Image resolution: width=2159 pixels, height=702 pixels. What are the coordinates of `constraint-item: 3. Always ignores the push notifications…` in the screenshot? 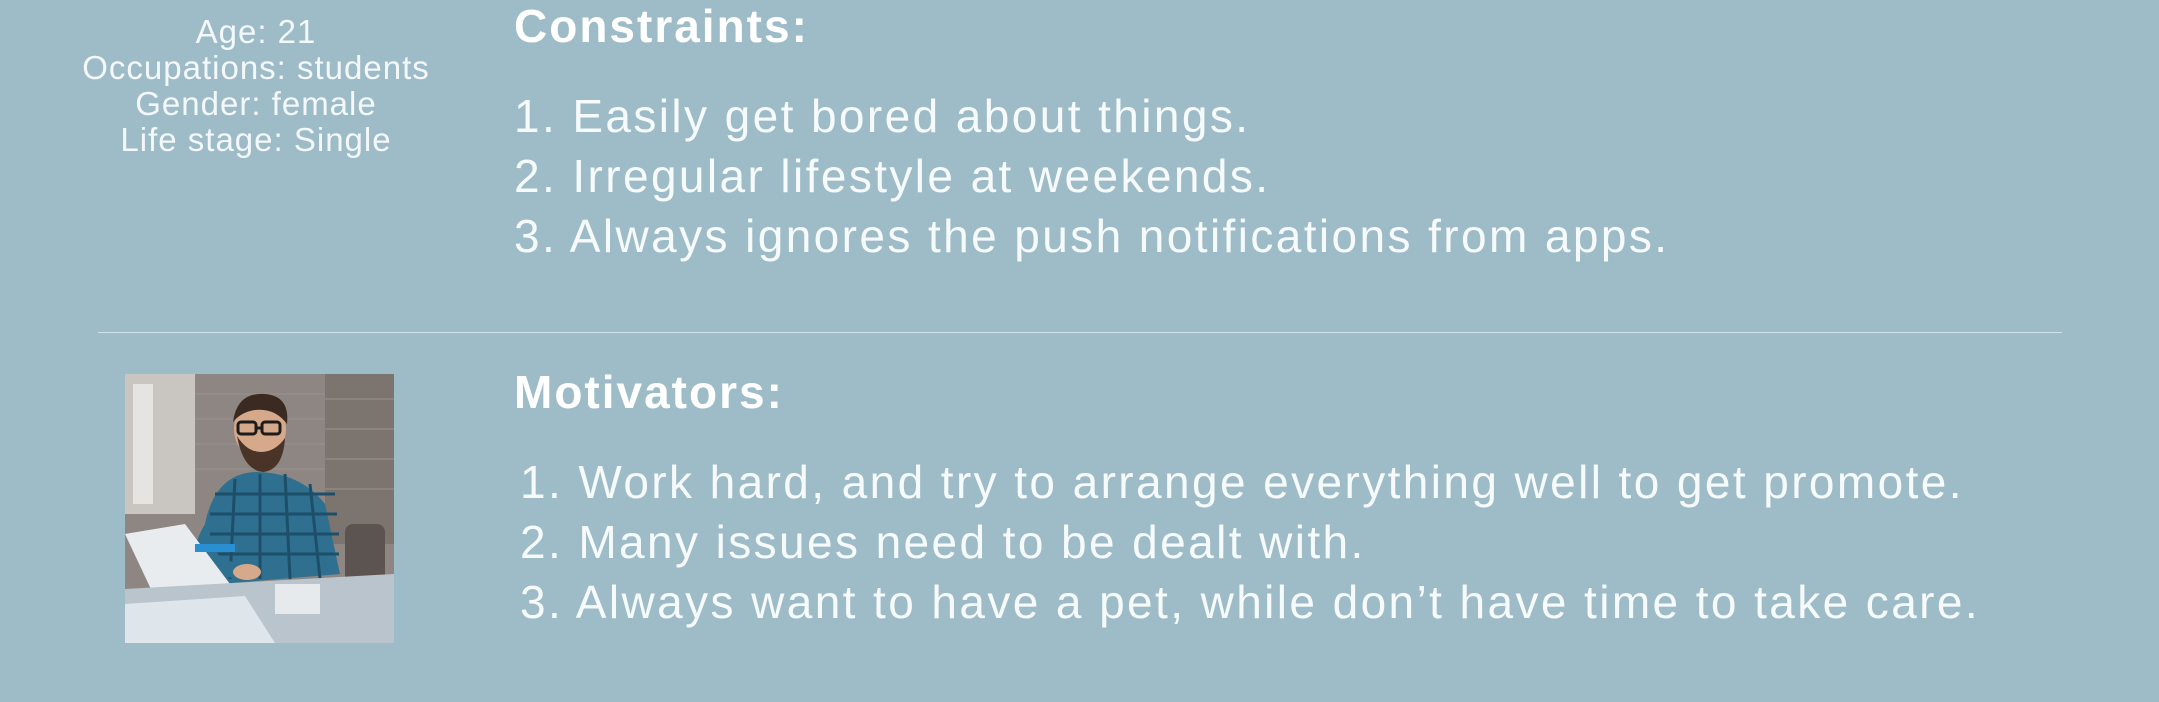 It's located at (1092, 236).